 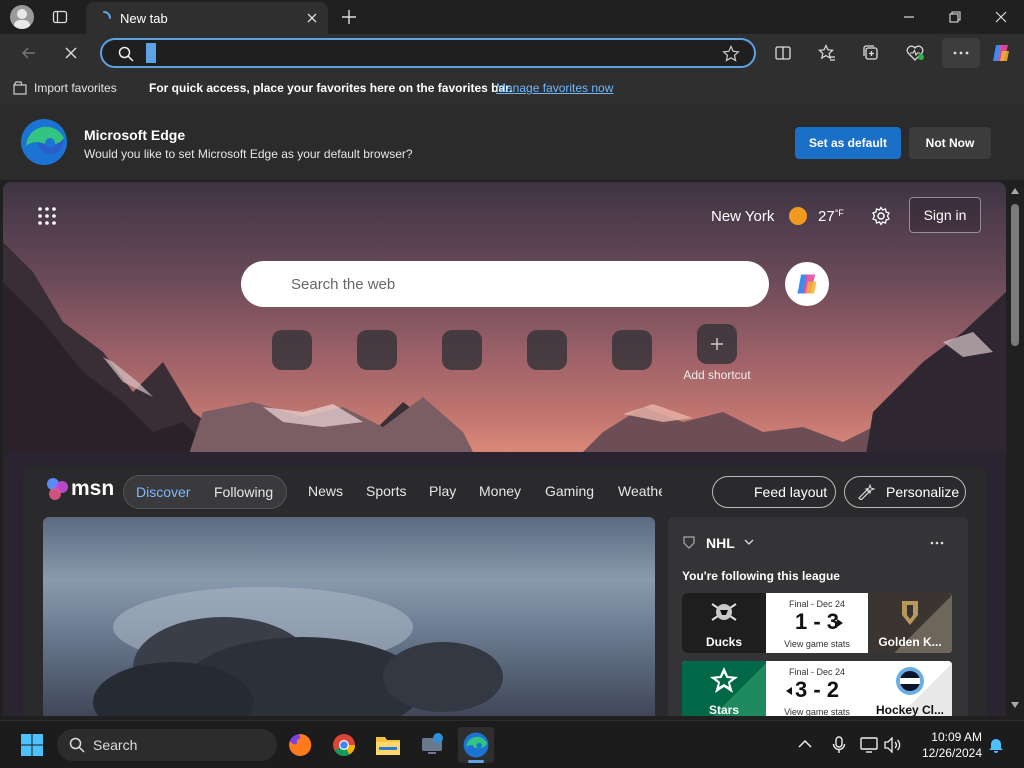 I want to click on toolbar, so click(x=512, y=53).